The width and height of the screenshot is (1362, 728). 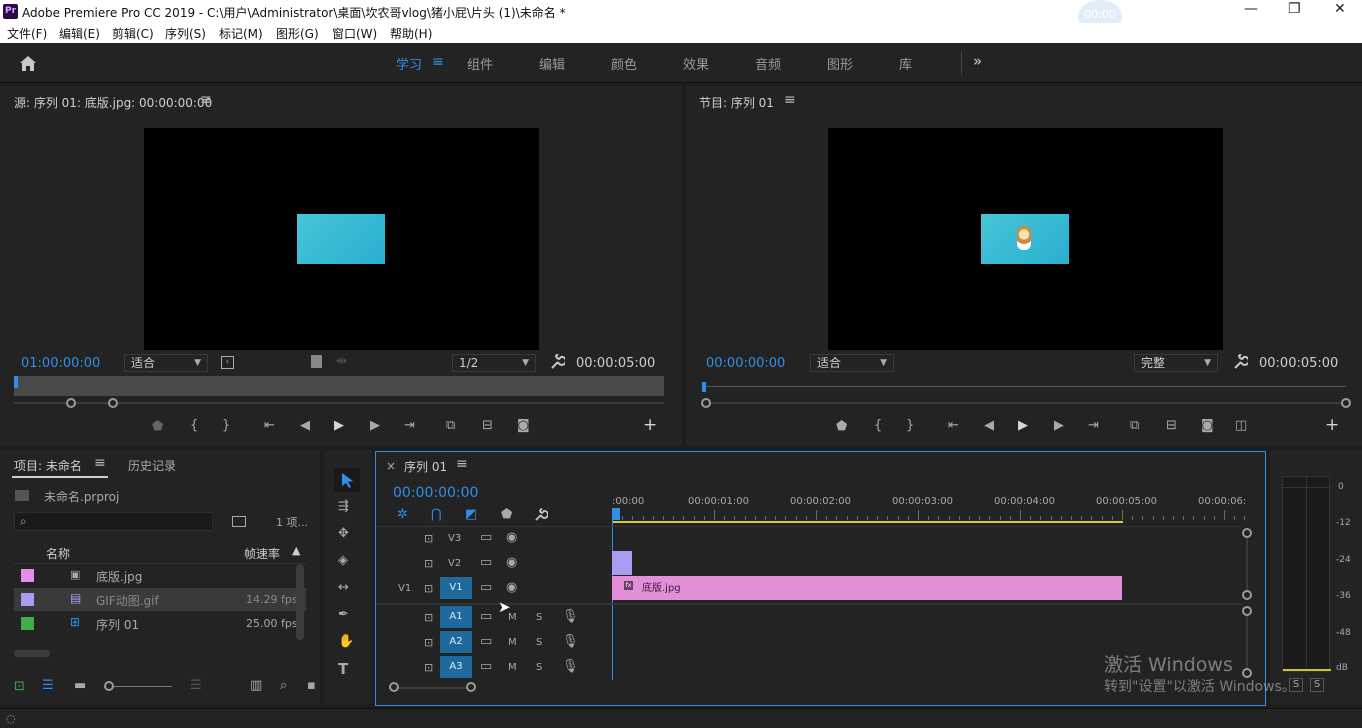 What do you see at coordinates (745, 363) in the screenshot?
I see `program-timecode: 00:00:00:00` at bounding box center [745, 363].